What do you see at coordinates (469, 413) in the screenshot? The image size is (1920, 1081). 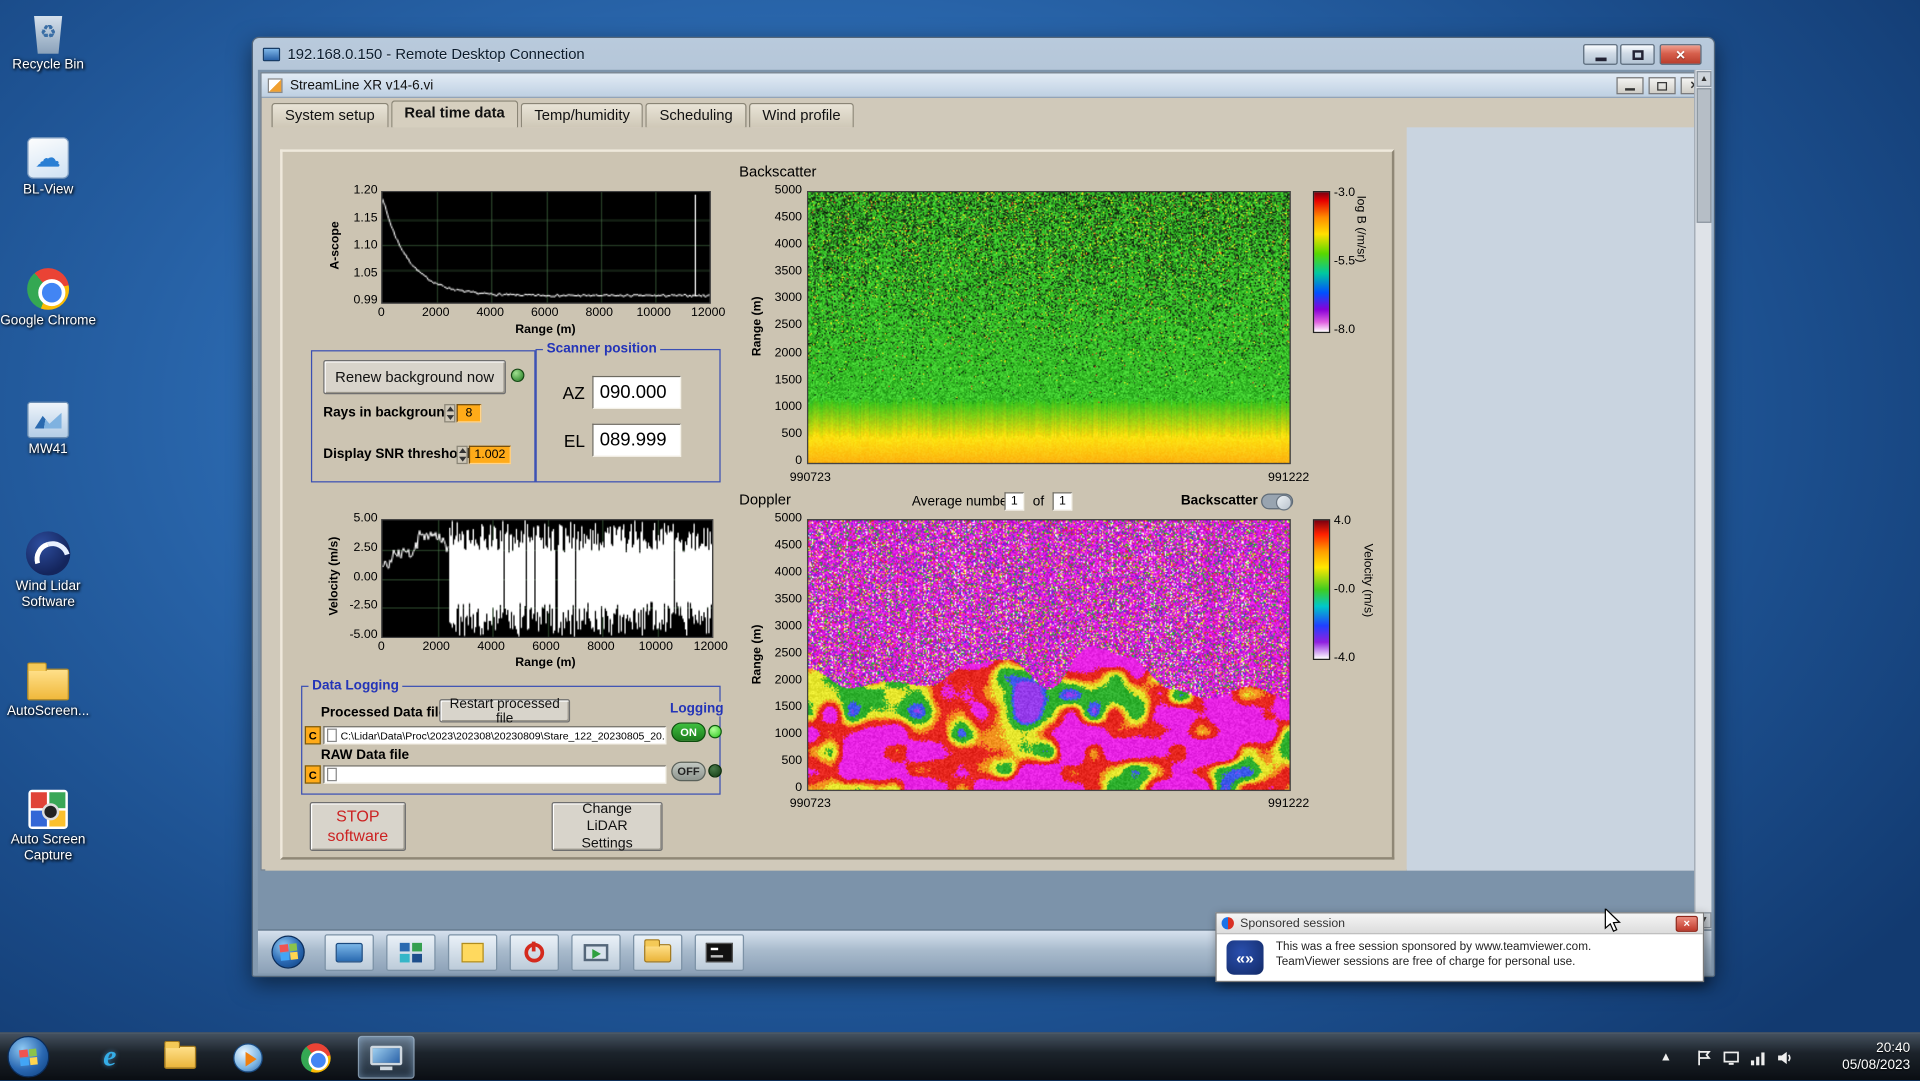 I see `rays-value-field: 8` at bounding box center [469, 413].